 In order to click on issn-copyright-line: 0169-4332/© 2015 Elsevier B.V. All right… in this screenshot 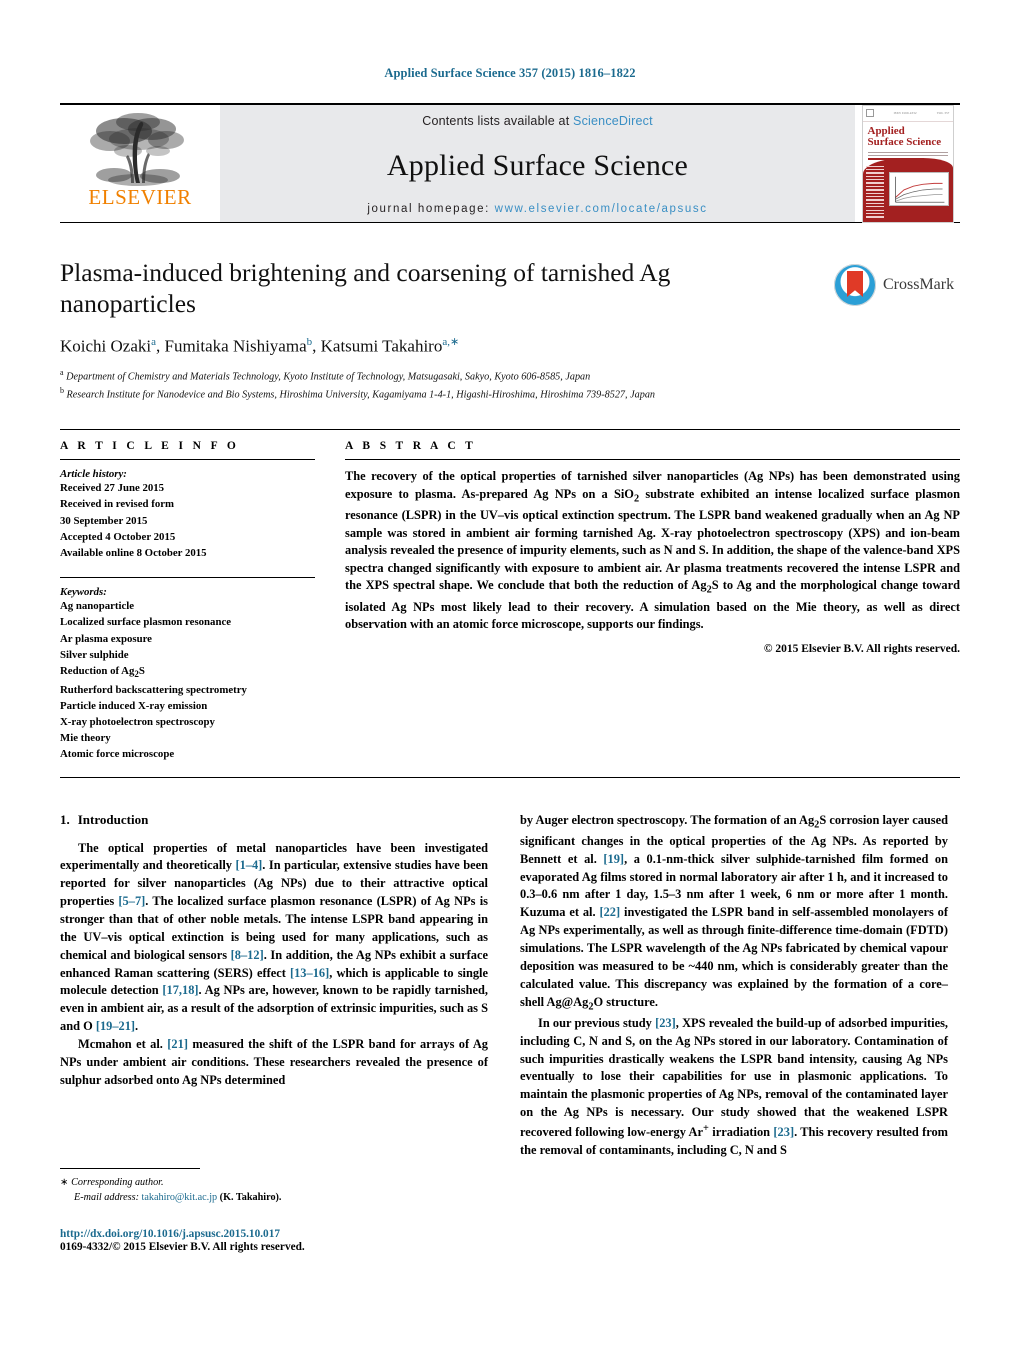, I will do `click(182, 1247)`.